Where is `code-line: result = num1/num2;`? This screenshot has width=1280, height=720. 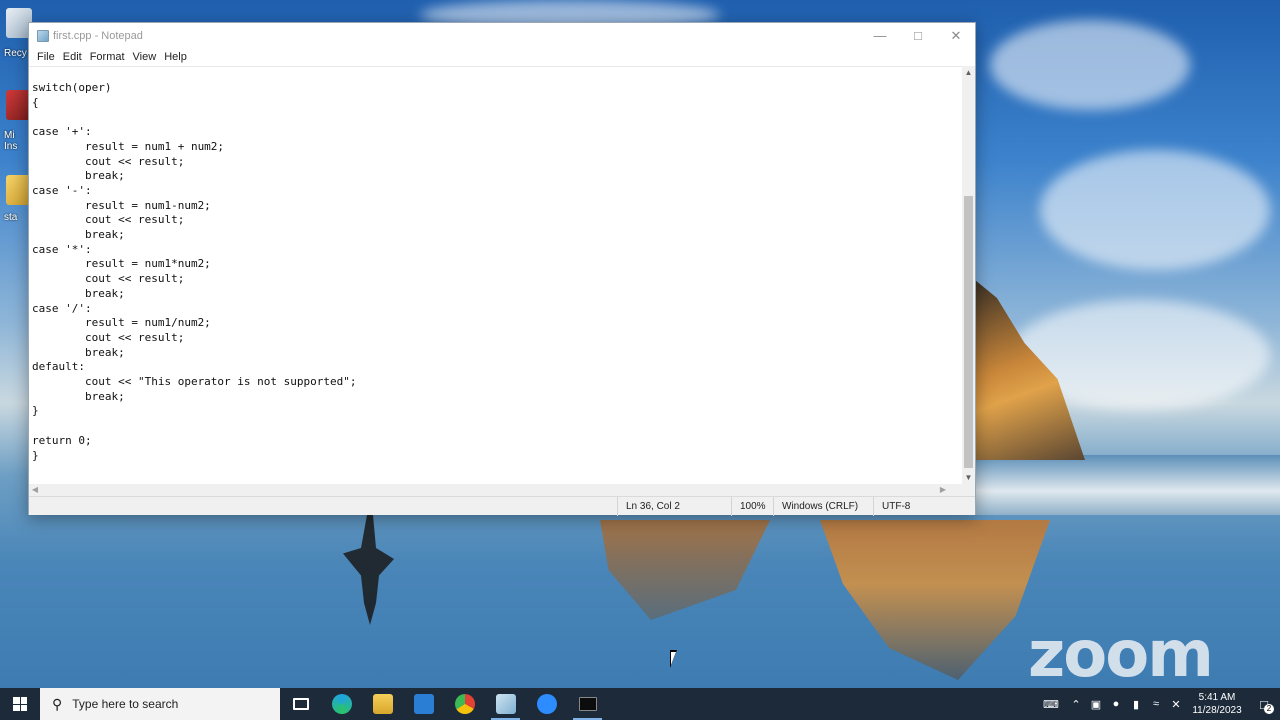
code-line: result = num1/num2; is located at coordinates (497, 323).